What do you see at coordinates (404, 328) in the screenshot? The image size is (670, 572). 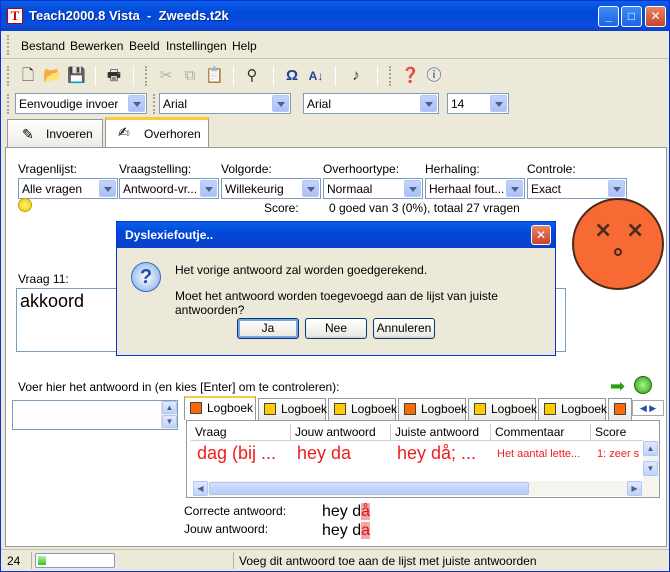 I see `annuleren-button: Annuleren` at bounding box center [404, 328].